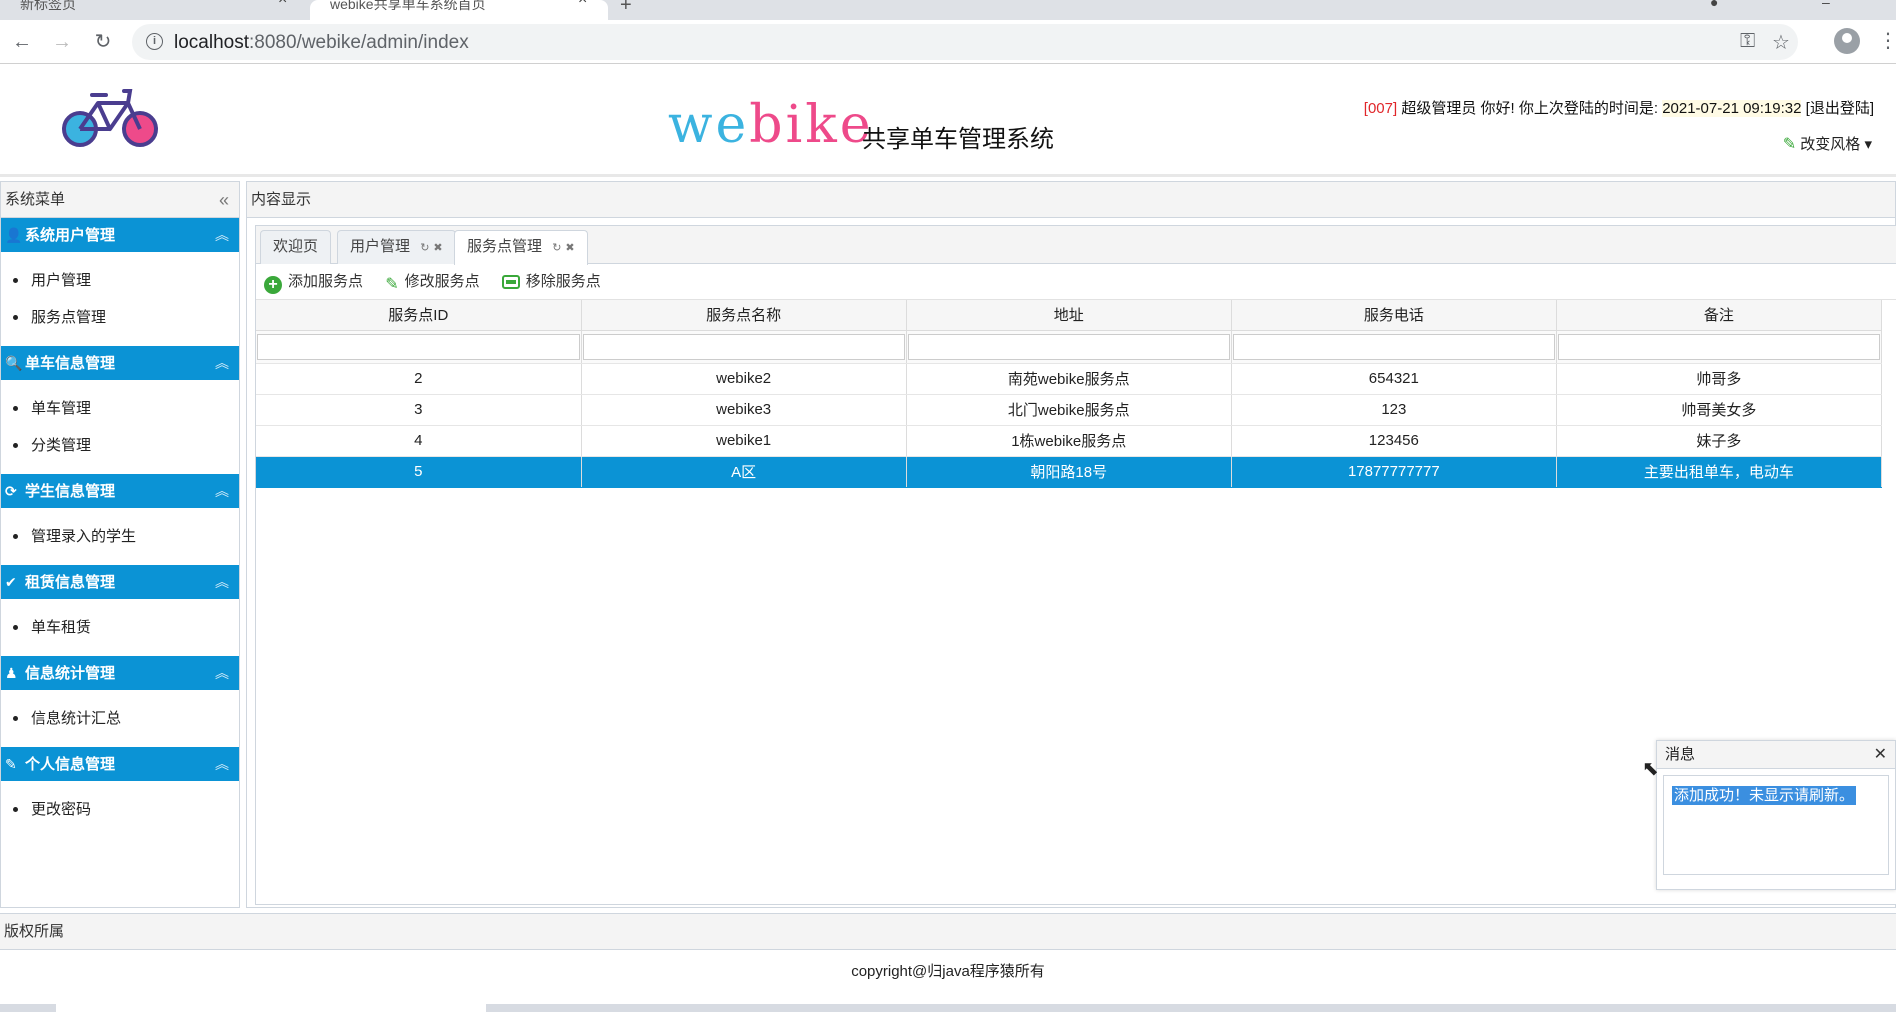 The image size is (1896, 1012). I want to click on column-header: 地址, so click(1069, 315).